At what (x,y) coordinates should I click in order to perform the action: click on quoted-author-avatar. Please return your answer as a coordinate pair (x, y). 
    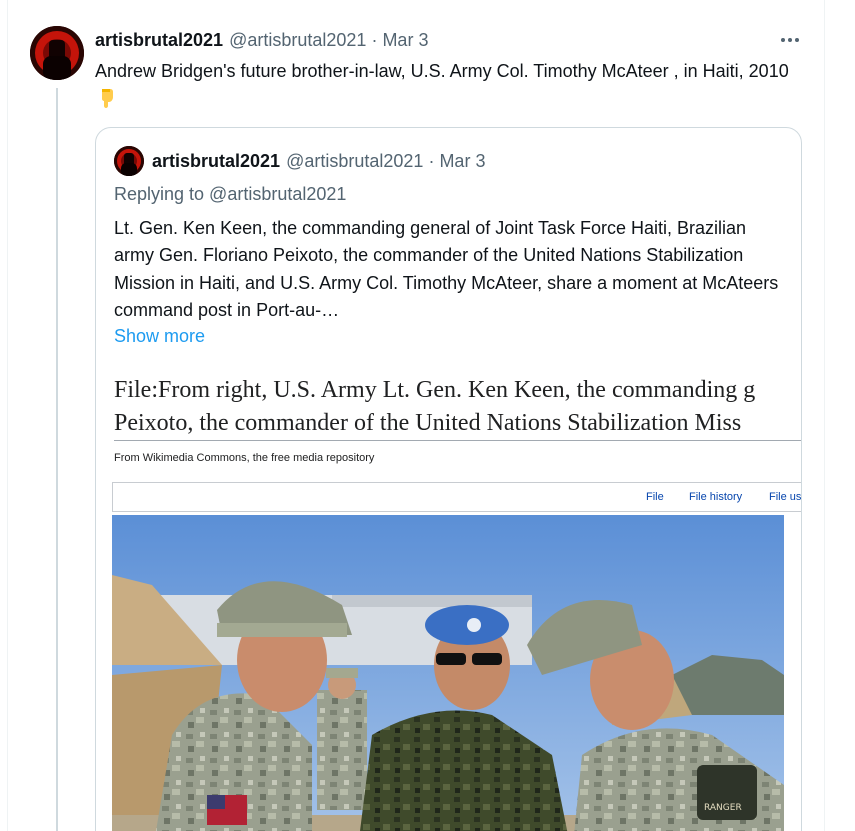
    Looking at the image, I should click on (129, 161).